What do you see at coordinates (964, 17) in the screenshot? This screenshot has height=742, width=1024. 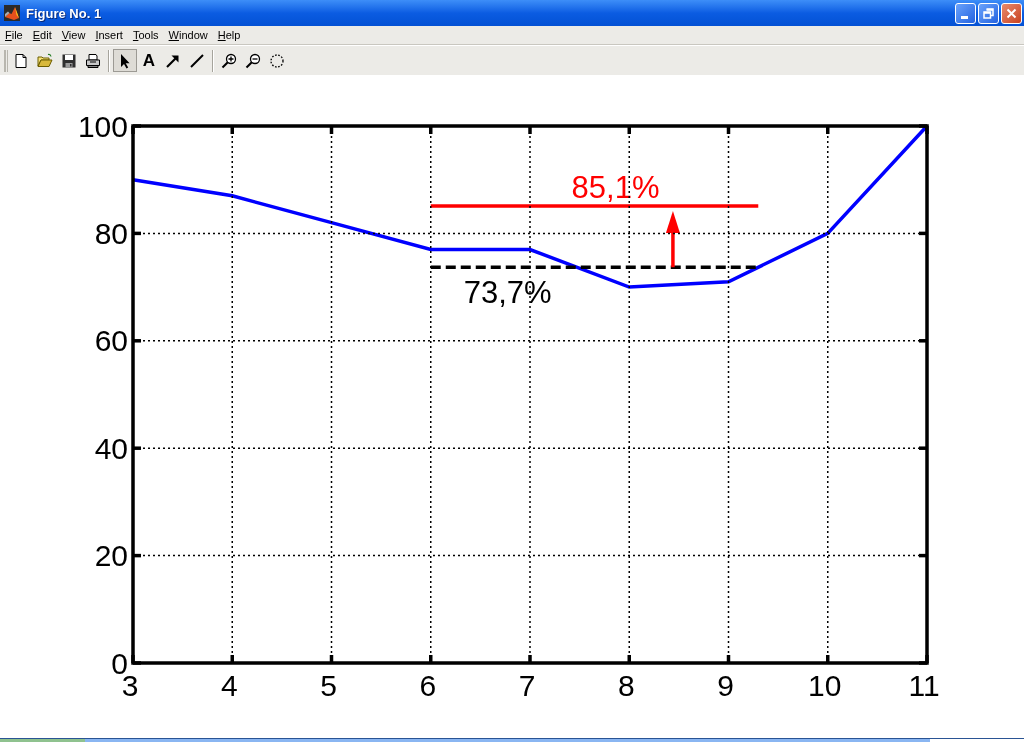 I see `minimize-icon` at bounding box center [964, 17].